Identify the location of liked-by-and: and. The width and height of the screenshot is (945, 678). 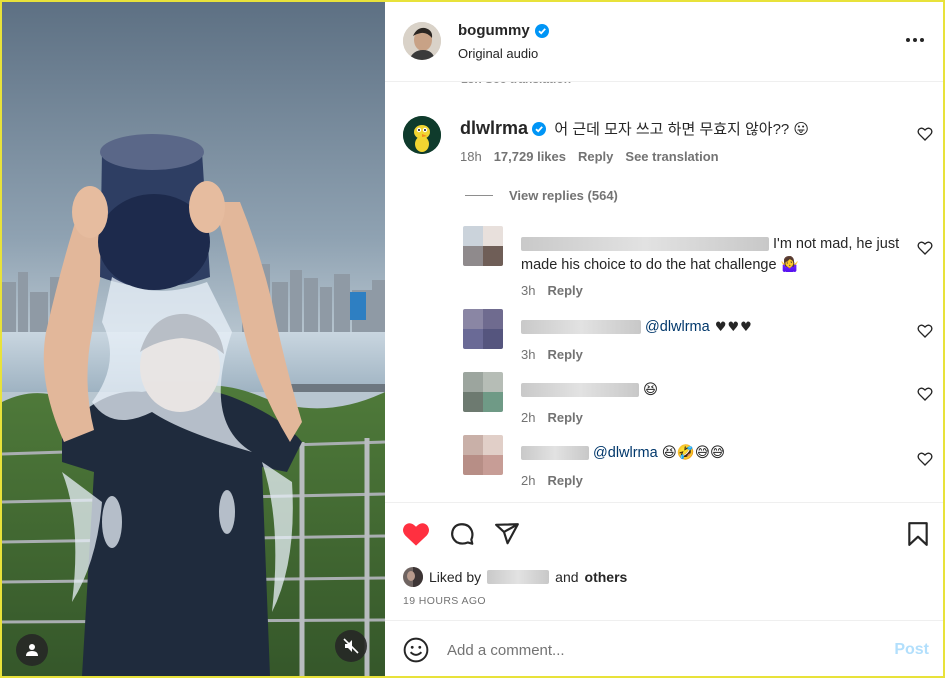
(567, 577).